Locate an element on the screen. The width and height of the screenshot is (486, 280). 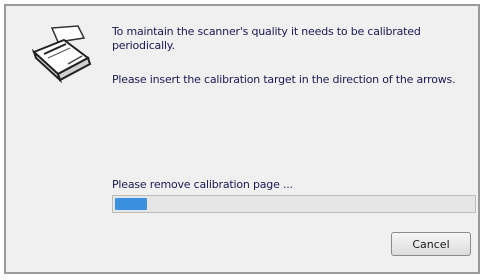
progress-bar is located at coordinates (294, 204).